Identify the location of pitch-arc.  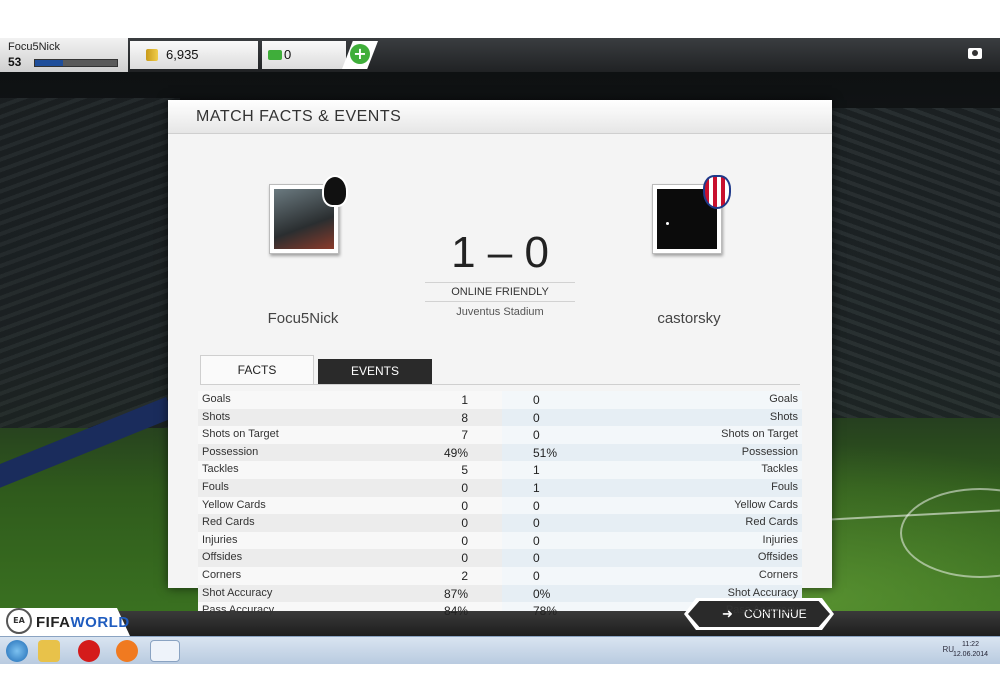
(950, 533).